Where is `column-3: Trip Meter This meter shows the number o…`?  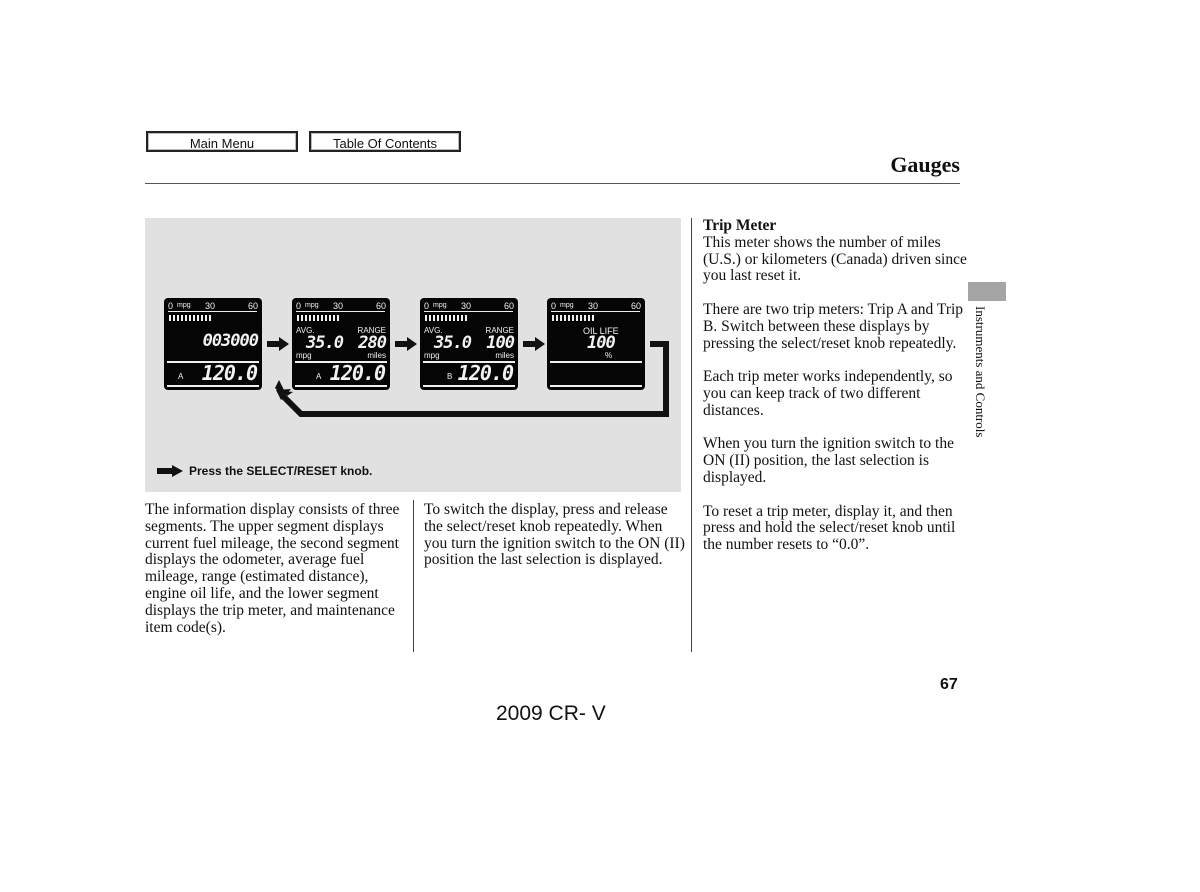 column-3: Trip Meter This meter shows the number o… is located at coordinates (835, 394).